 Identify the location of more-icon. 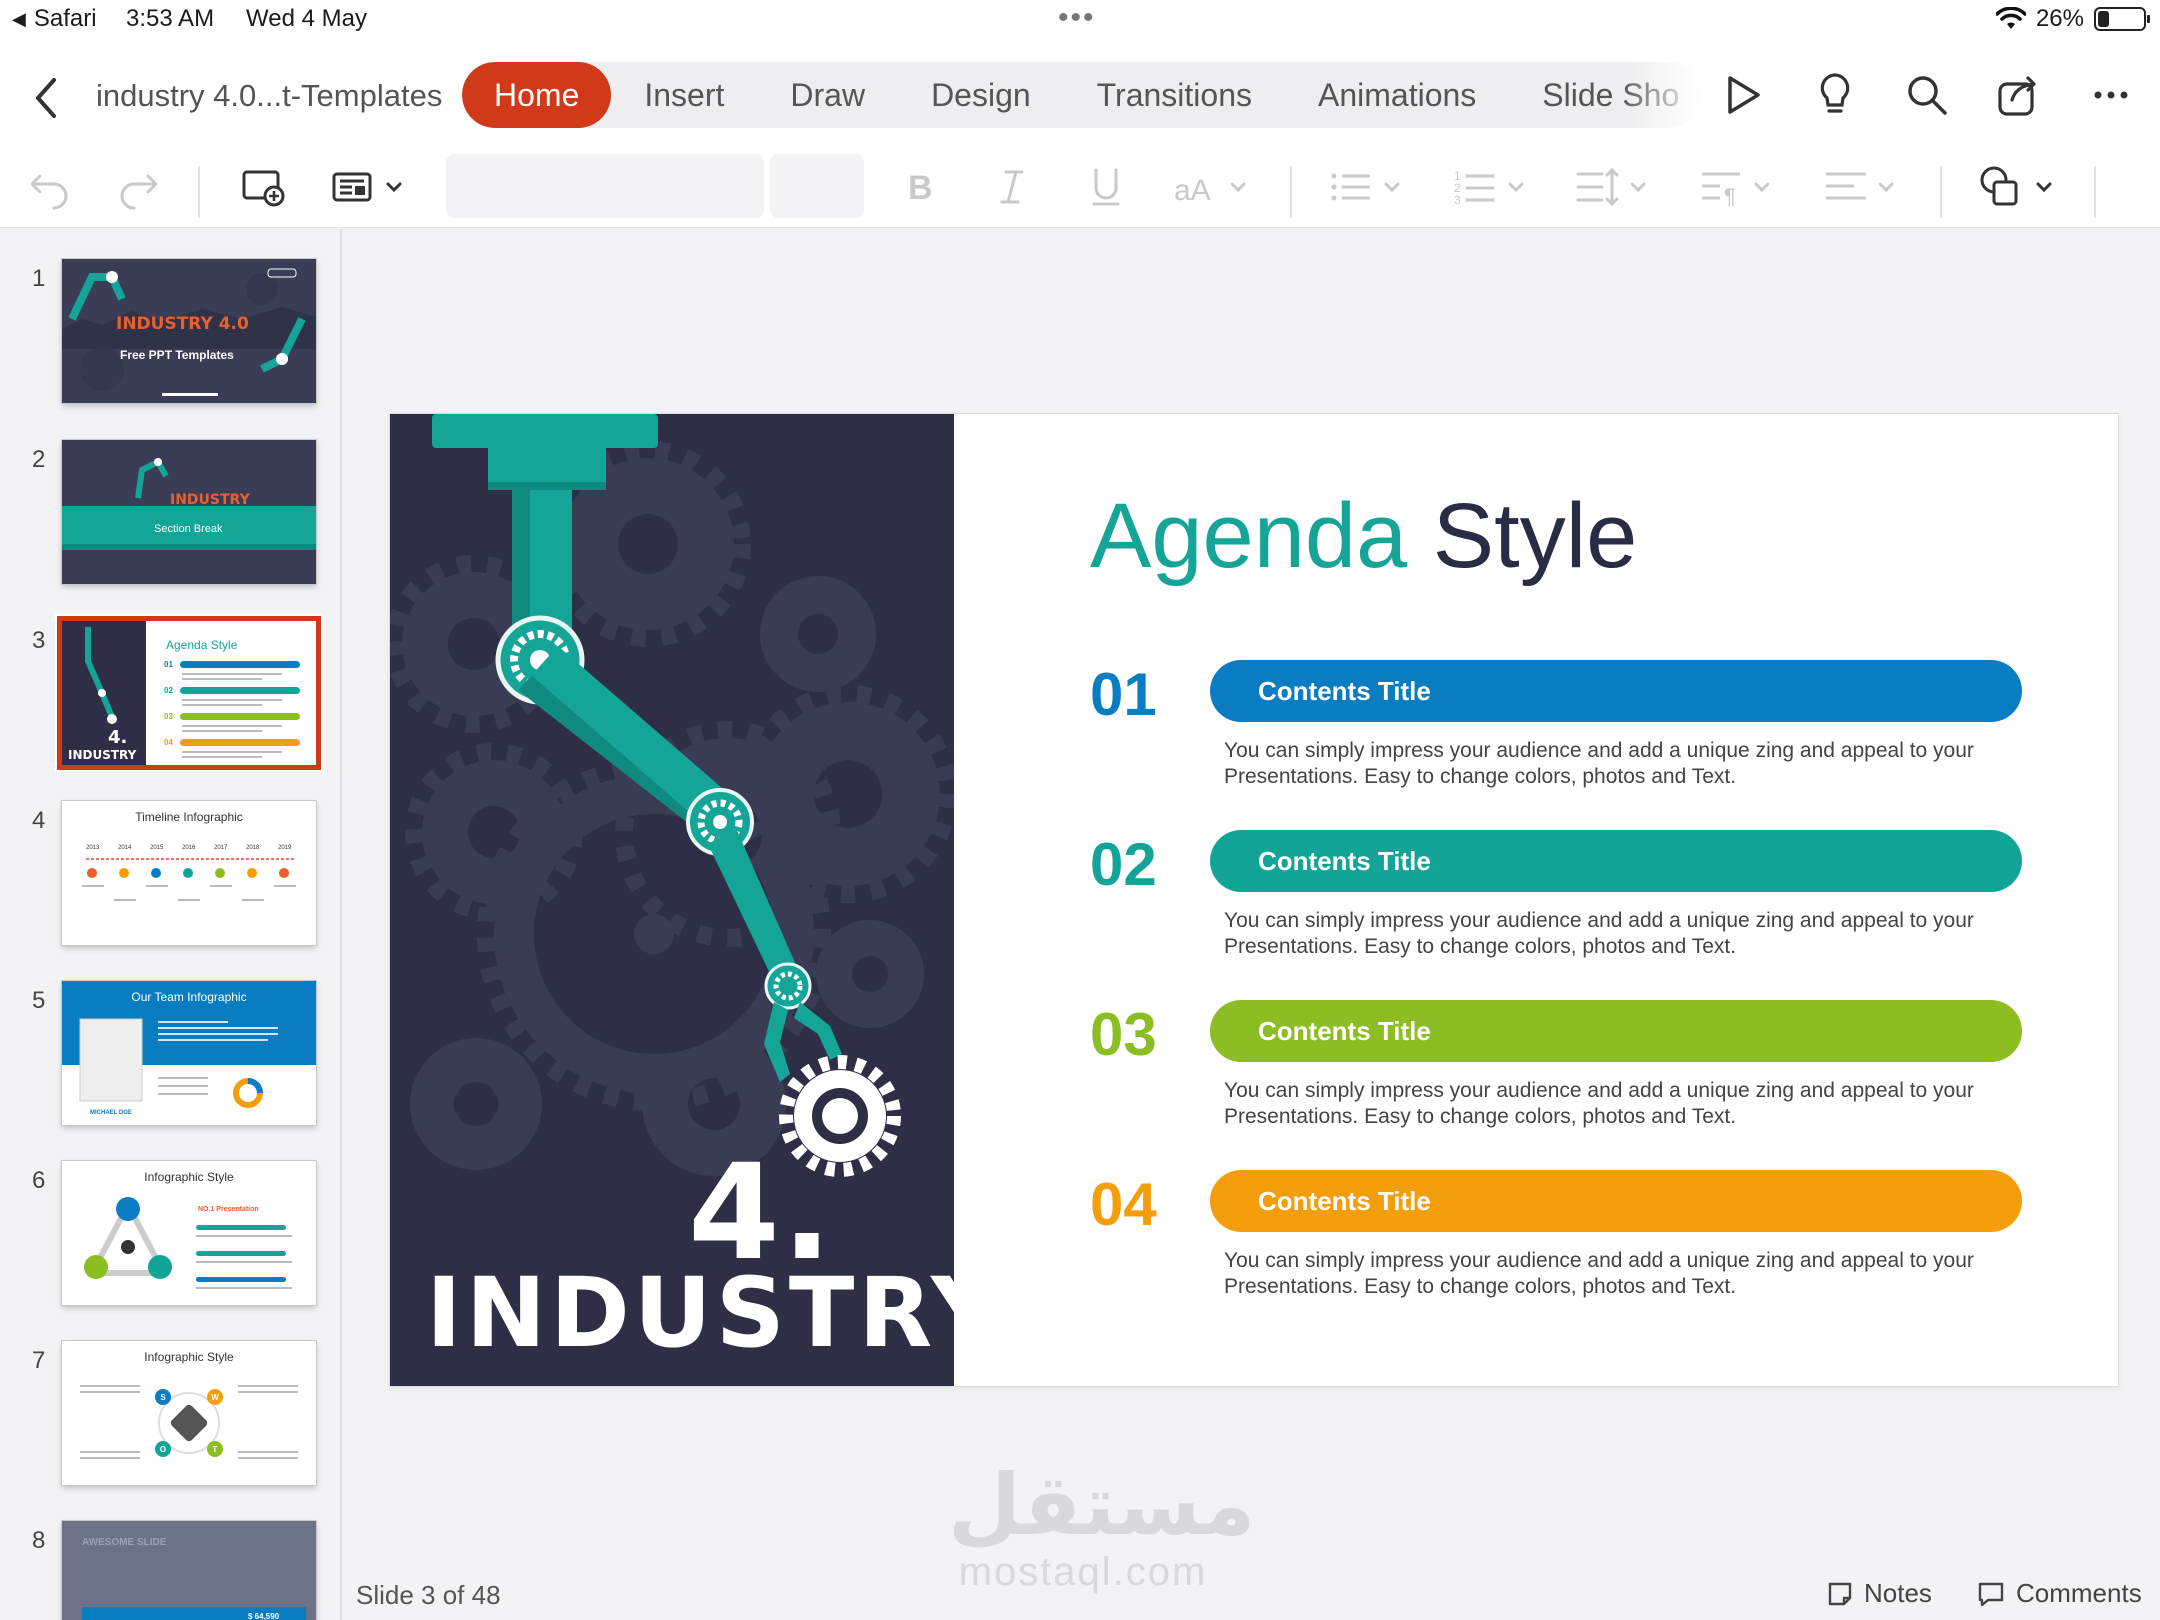
(2111, 95).